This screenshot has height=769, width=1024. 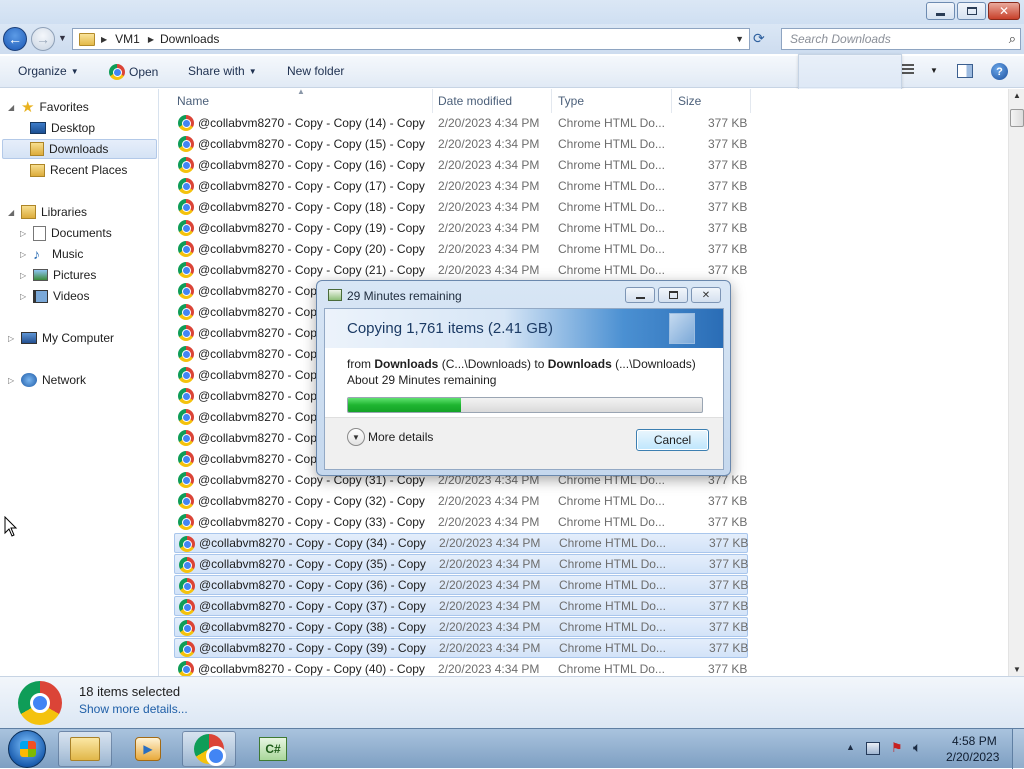 What do you see at coordinates (640, 295) in the screenshot?
I see `dialog-minimize-button` at bounding box center [640, 295].